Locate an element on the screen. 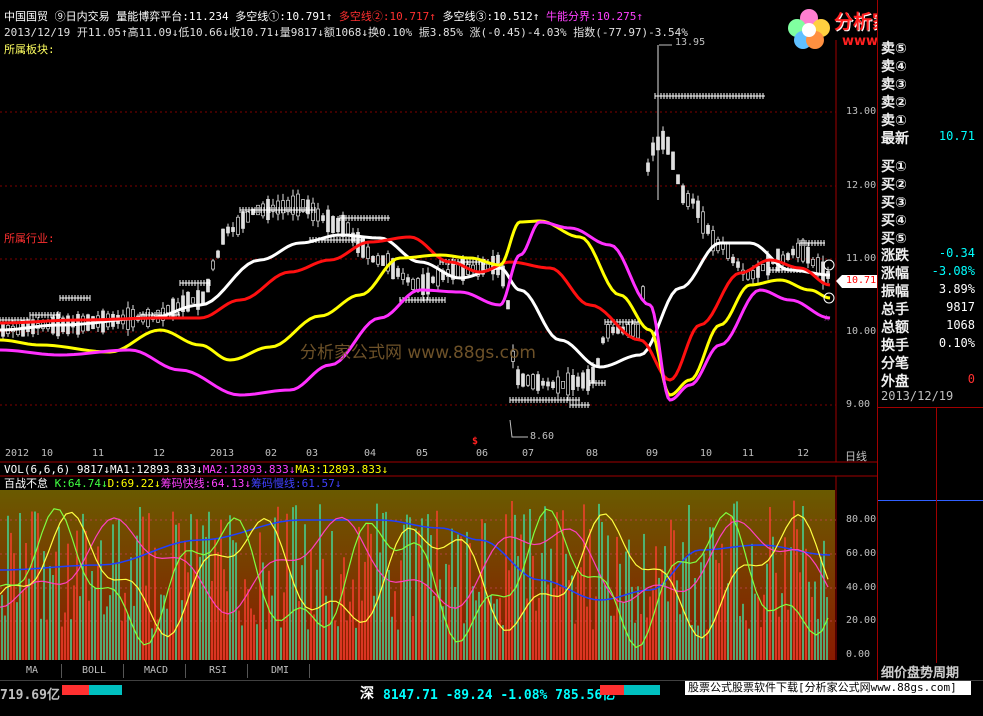 The height and width of the screenshot is (716, 983). tab-dmi: DMI is located at coordinates (280, 671).